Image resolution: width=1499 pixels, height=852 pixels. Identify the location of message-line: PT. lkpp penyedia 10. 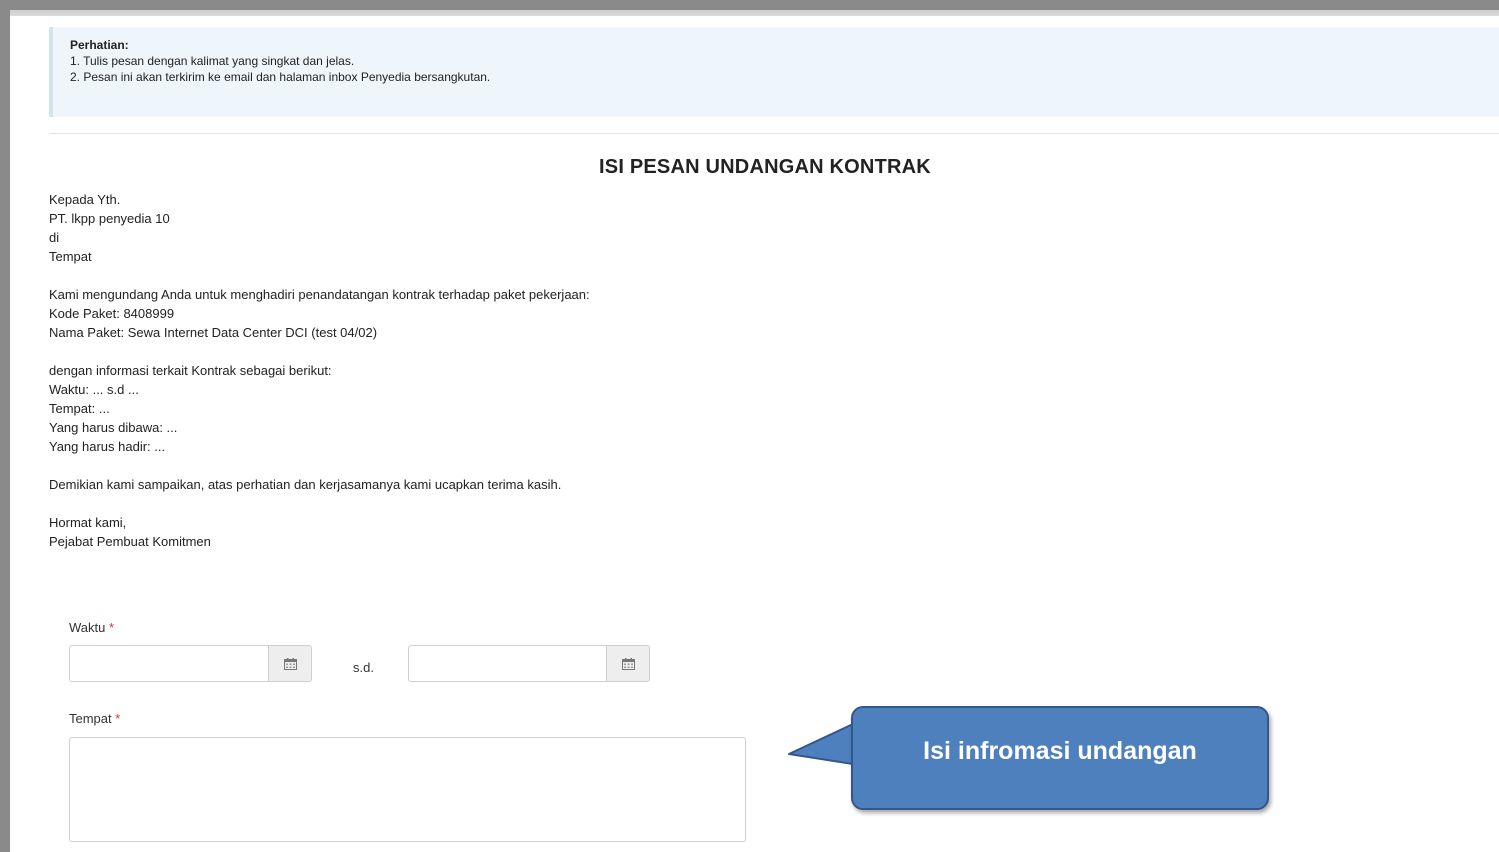
(109, 218).